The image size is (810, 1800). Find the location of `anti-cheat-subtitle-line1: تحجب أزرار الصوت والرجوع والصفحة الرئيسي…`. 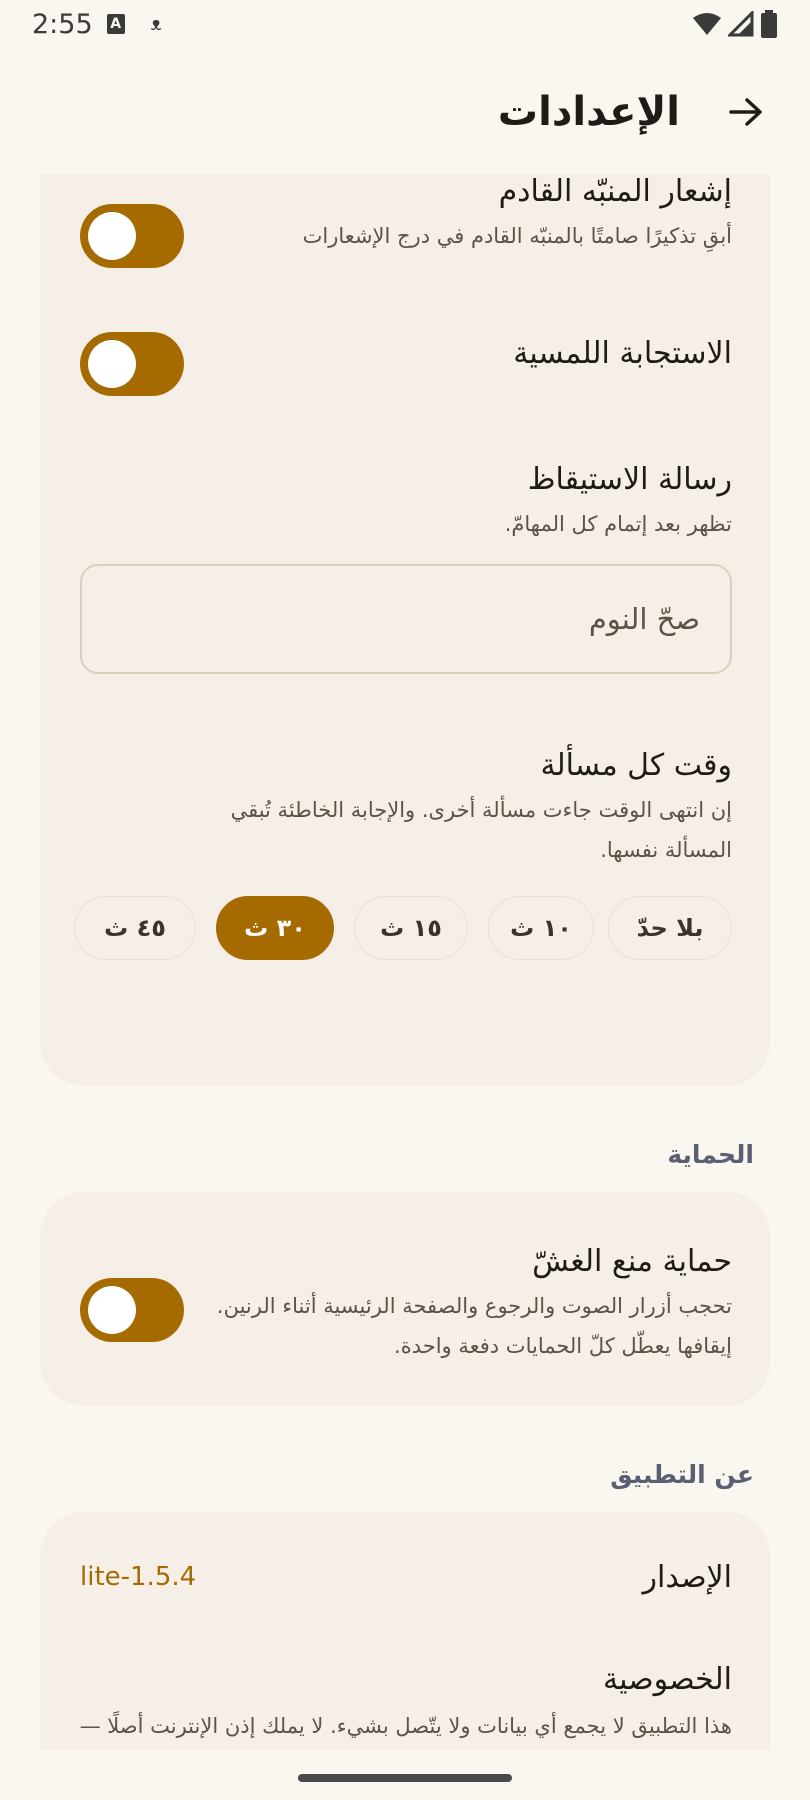

anti-cheat-subtitle-line1: تحجب أزرار الصوت والرجوع والصفحة الرئيسي… is located at coordinates (474, 1306).